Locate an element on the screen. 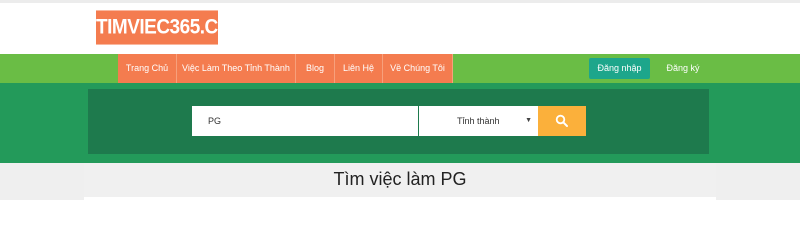 This screenshot has width=800, height=240. nav-item-home: Trang Chủ is located at coordinates (147, 68).